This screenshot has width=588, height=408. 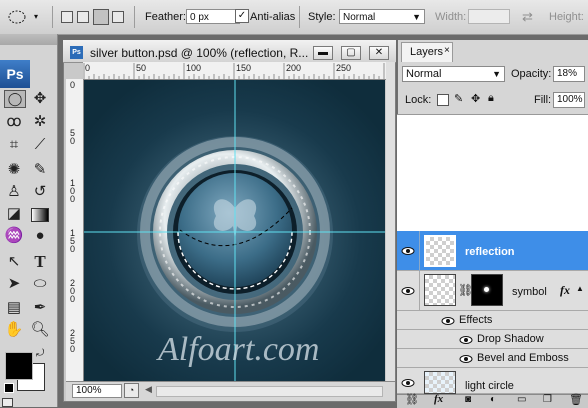 I want to click on layer-row-light-circle: light circle, so click(x=492, y=381).